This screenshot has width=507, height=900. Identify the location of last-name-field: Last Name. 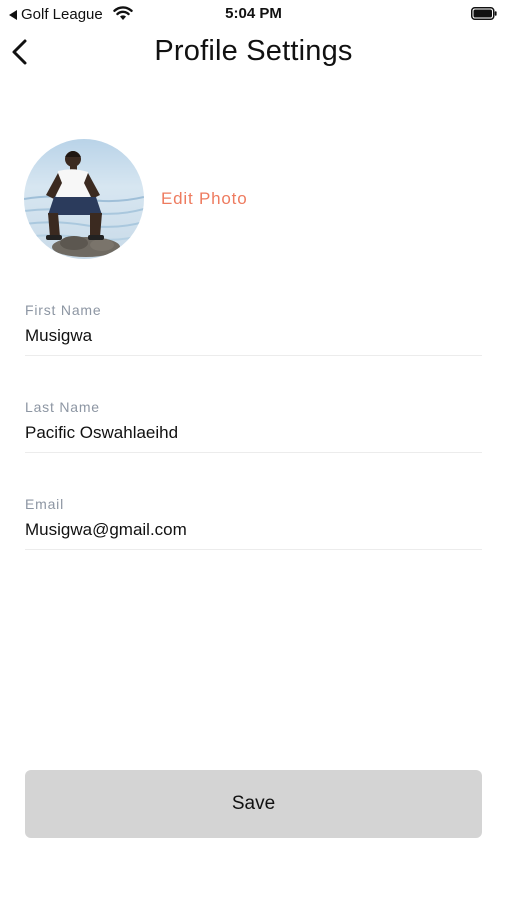
(253, 426).